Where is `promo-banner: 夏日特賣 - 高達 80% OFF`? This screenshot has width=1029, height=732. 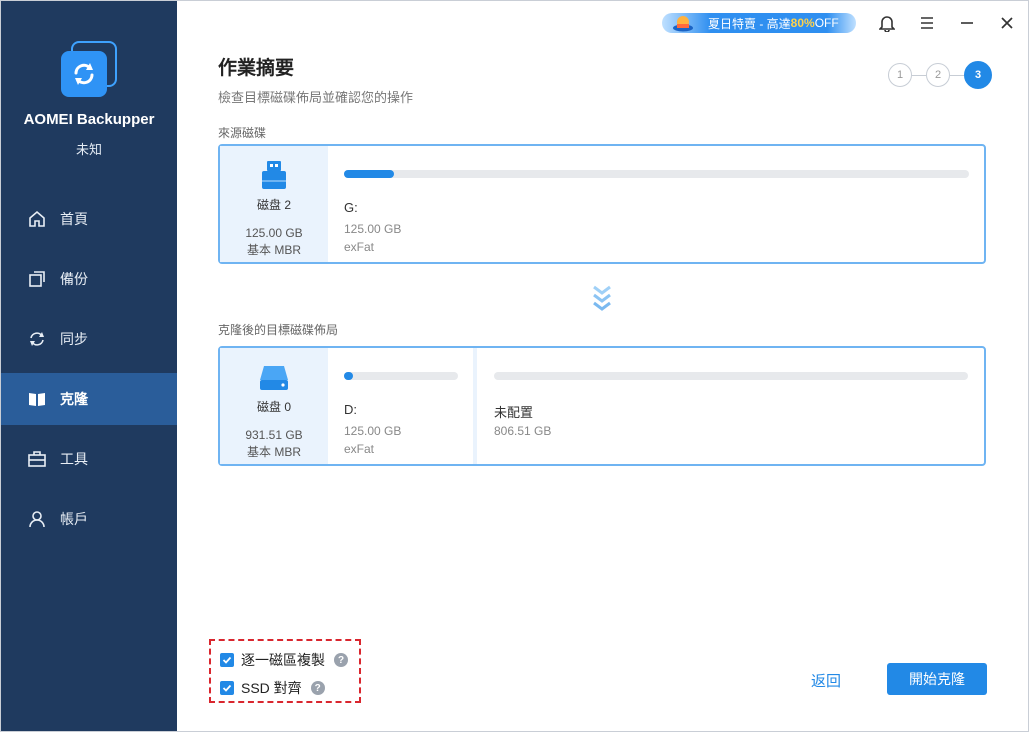 promo-banner: 夏日特賣 - 高達 80% OFF is located at coordinates (759, 23).